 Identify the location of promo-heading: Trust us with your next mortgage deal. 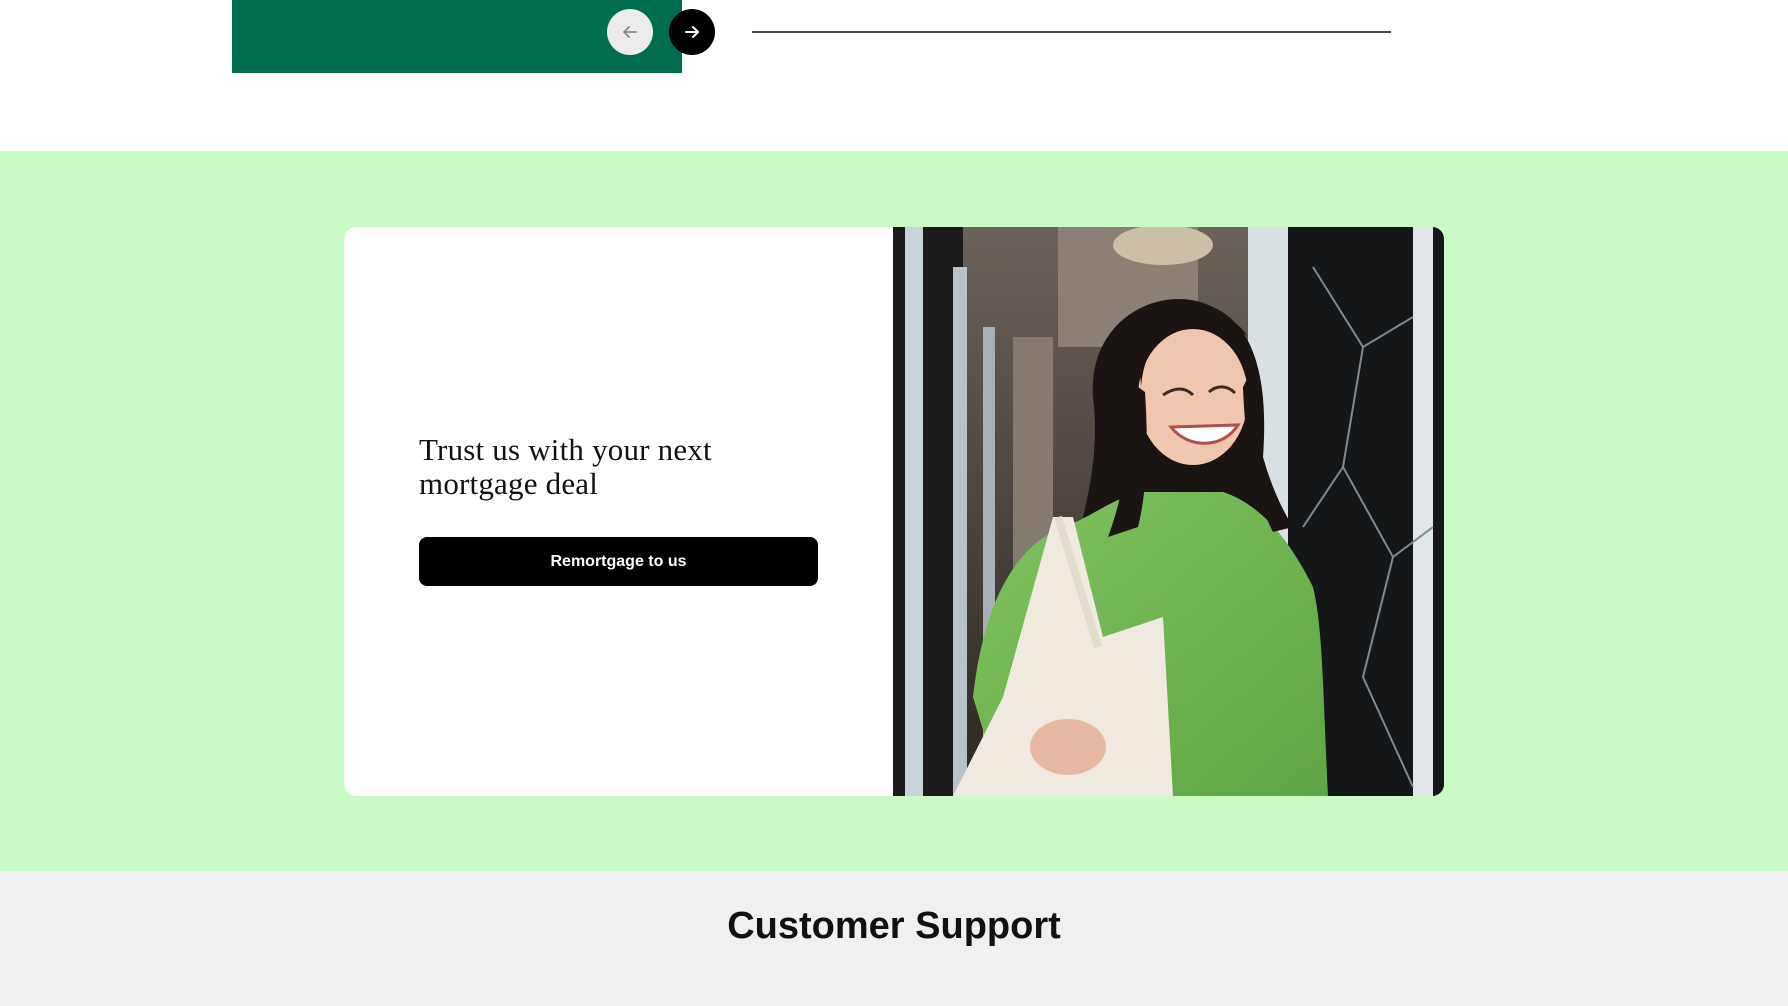
(629, 467).